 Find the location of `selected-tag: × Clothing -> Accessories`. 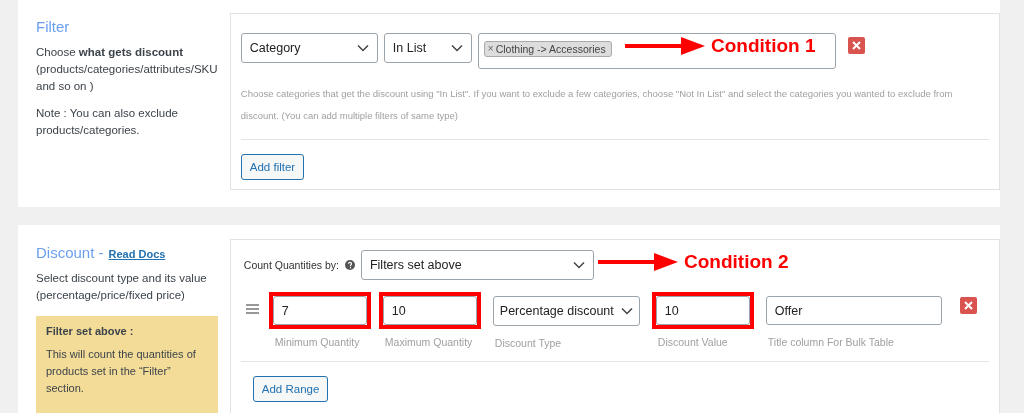

selected-tag: × Clothing -> Accessories is located at coordinates (547, 48).